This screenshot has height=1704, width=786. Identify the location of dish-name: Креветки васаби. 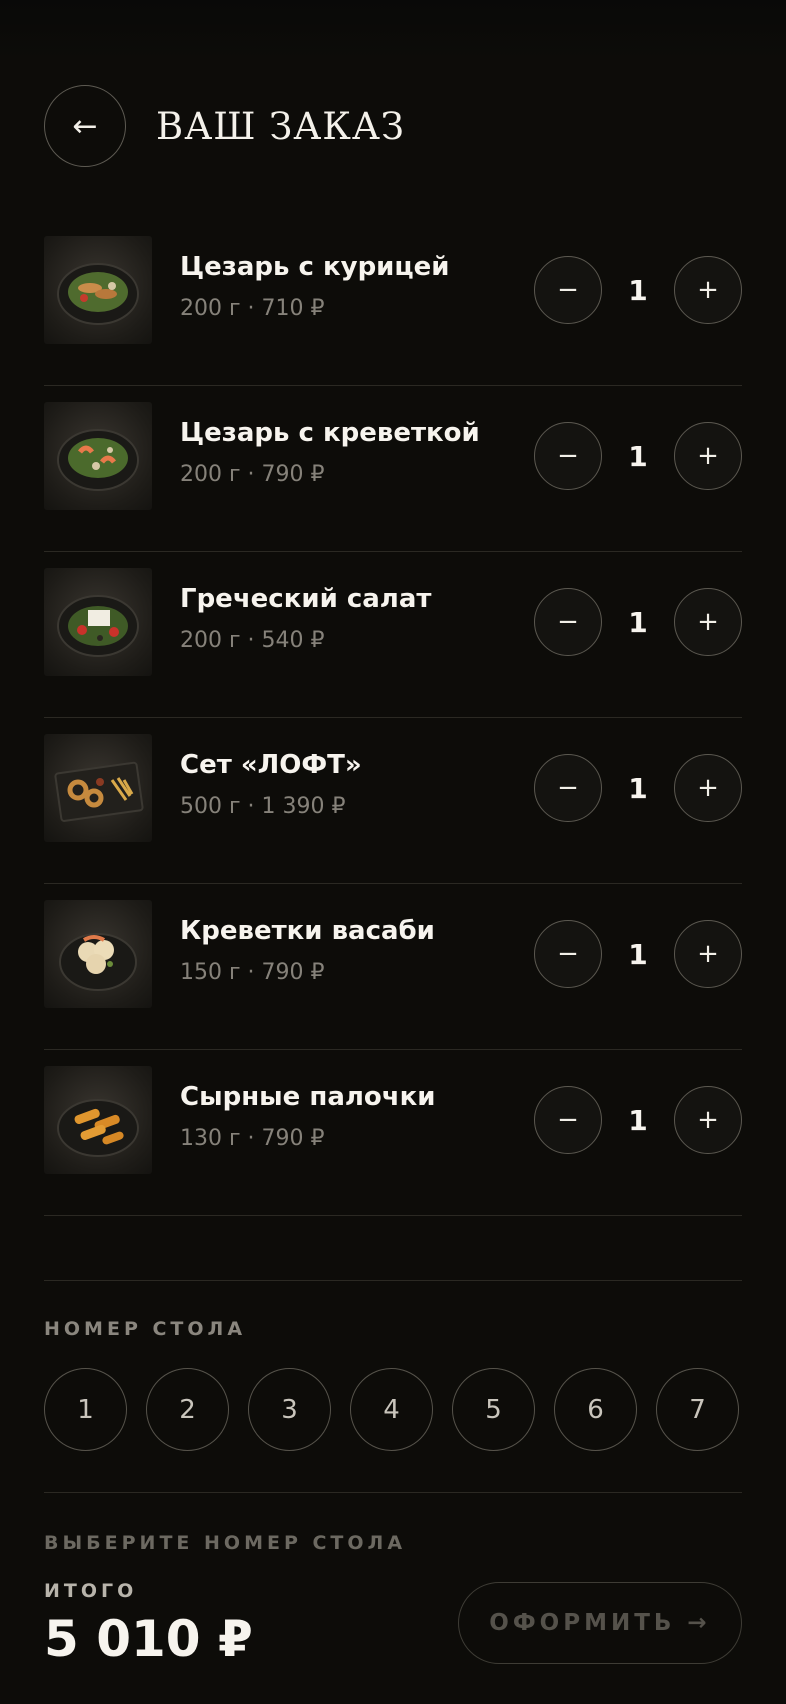
(307, 931).